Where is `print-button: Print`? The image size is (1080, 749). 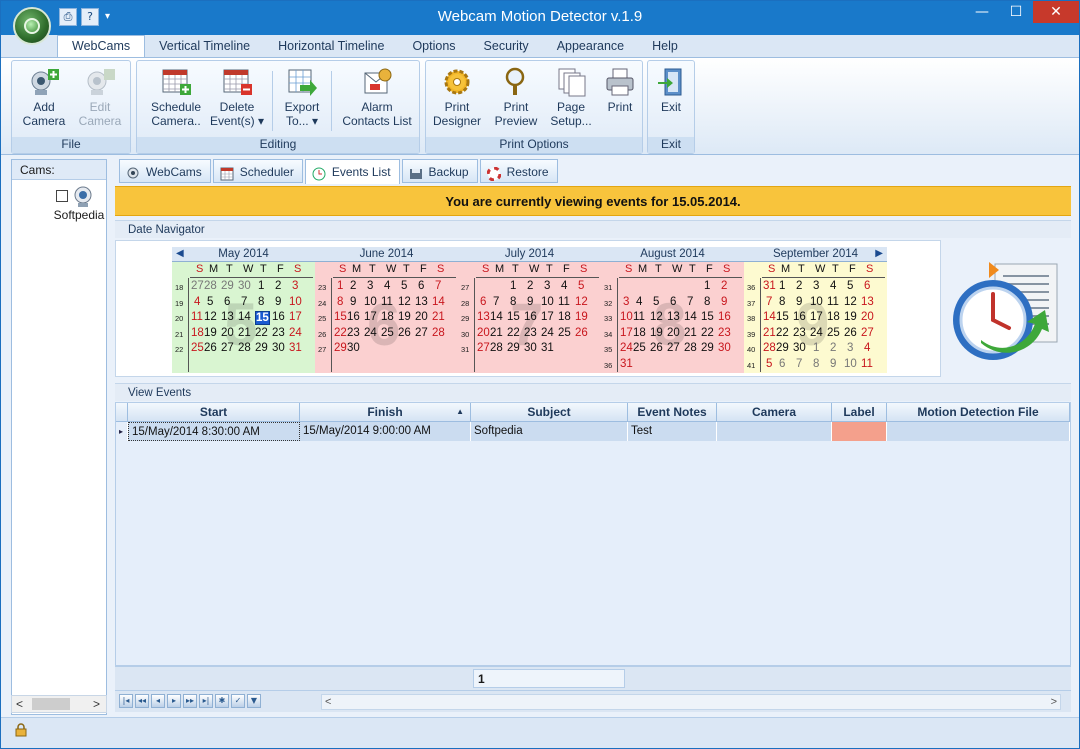 print-button: Print is located at coordinates (620, 101).